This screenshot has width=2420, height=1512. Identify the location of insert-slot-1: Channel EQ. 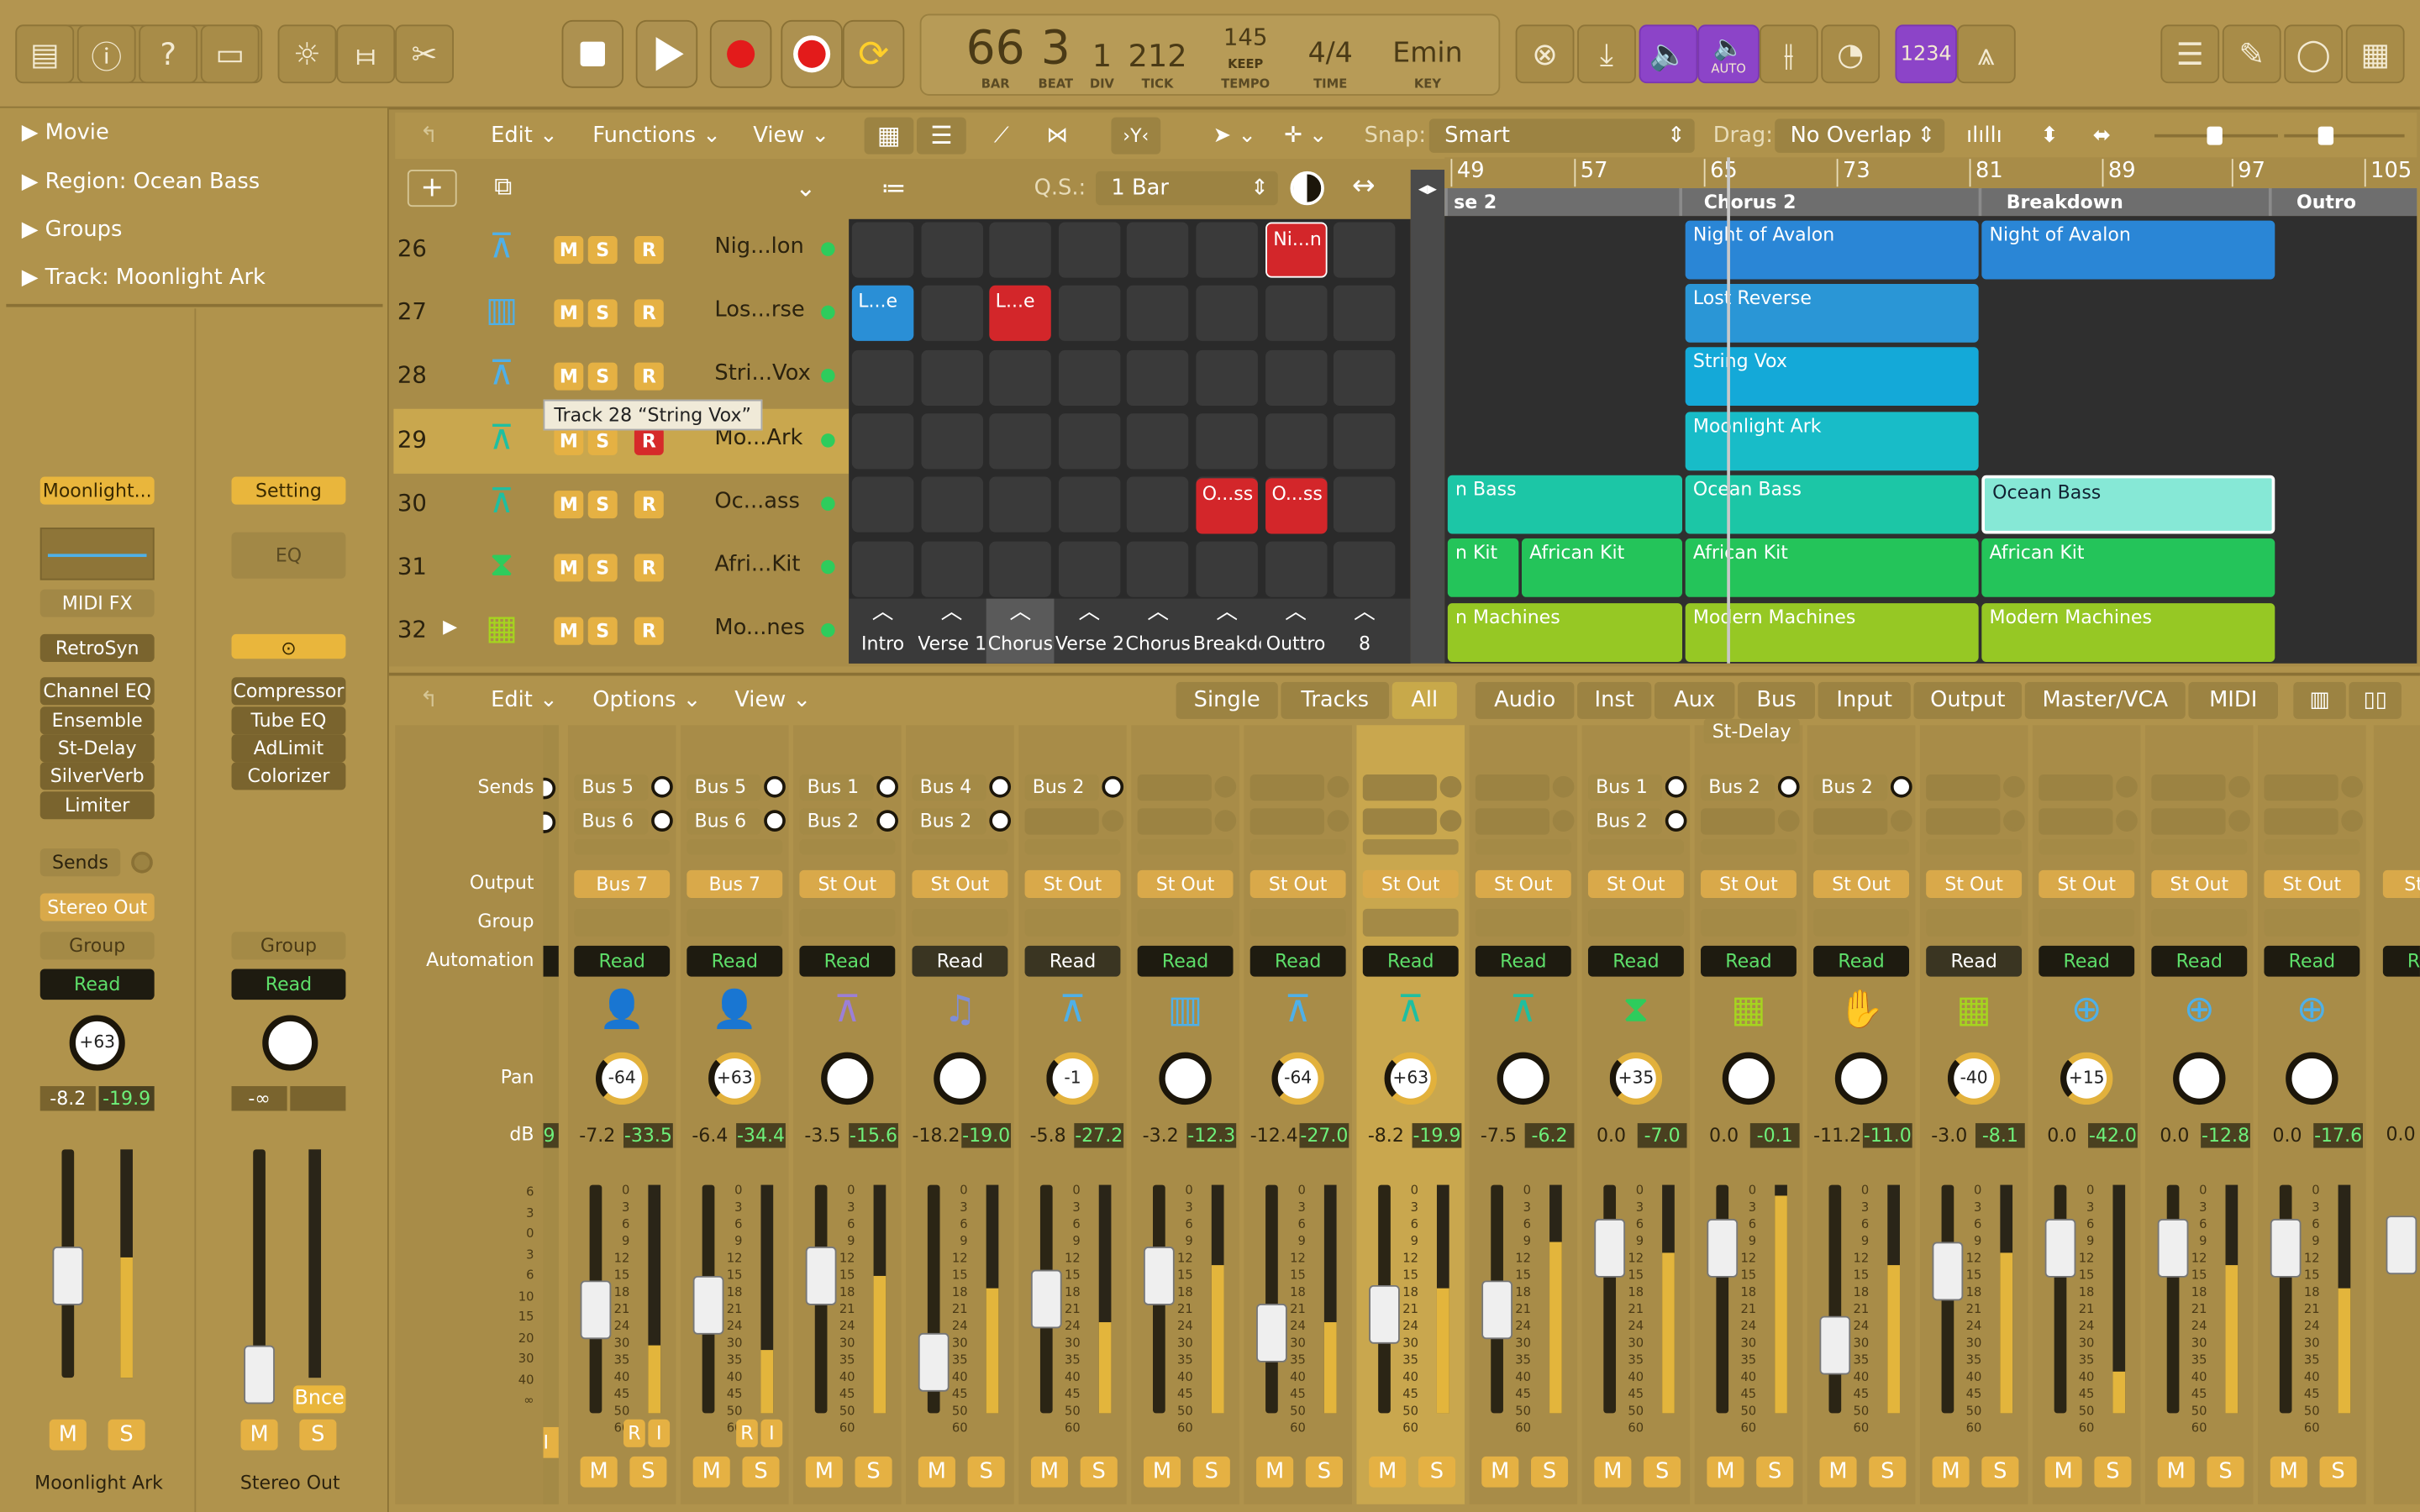
(97, 691).